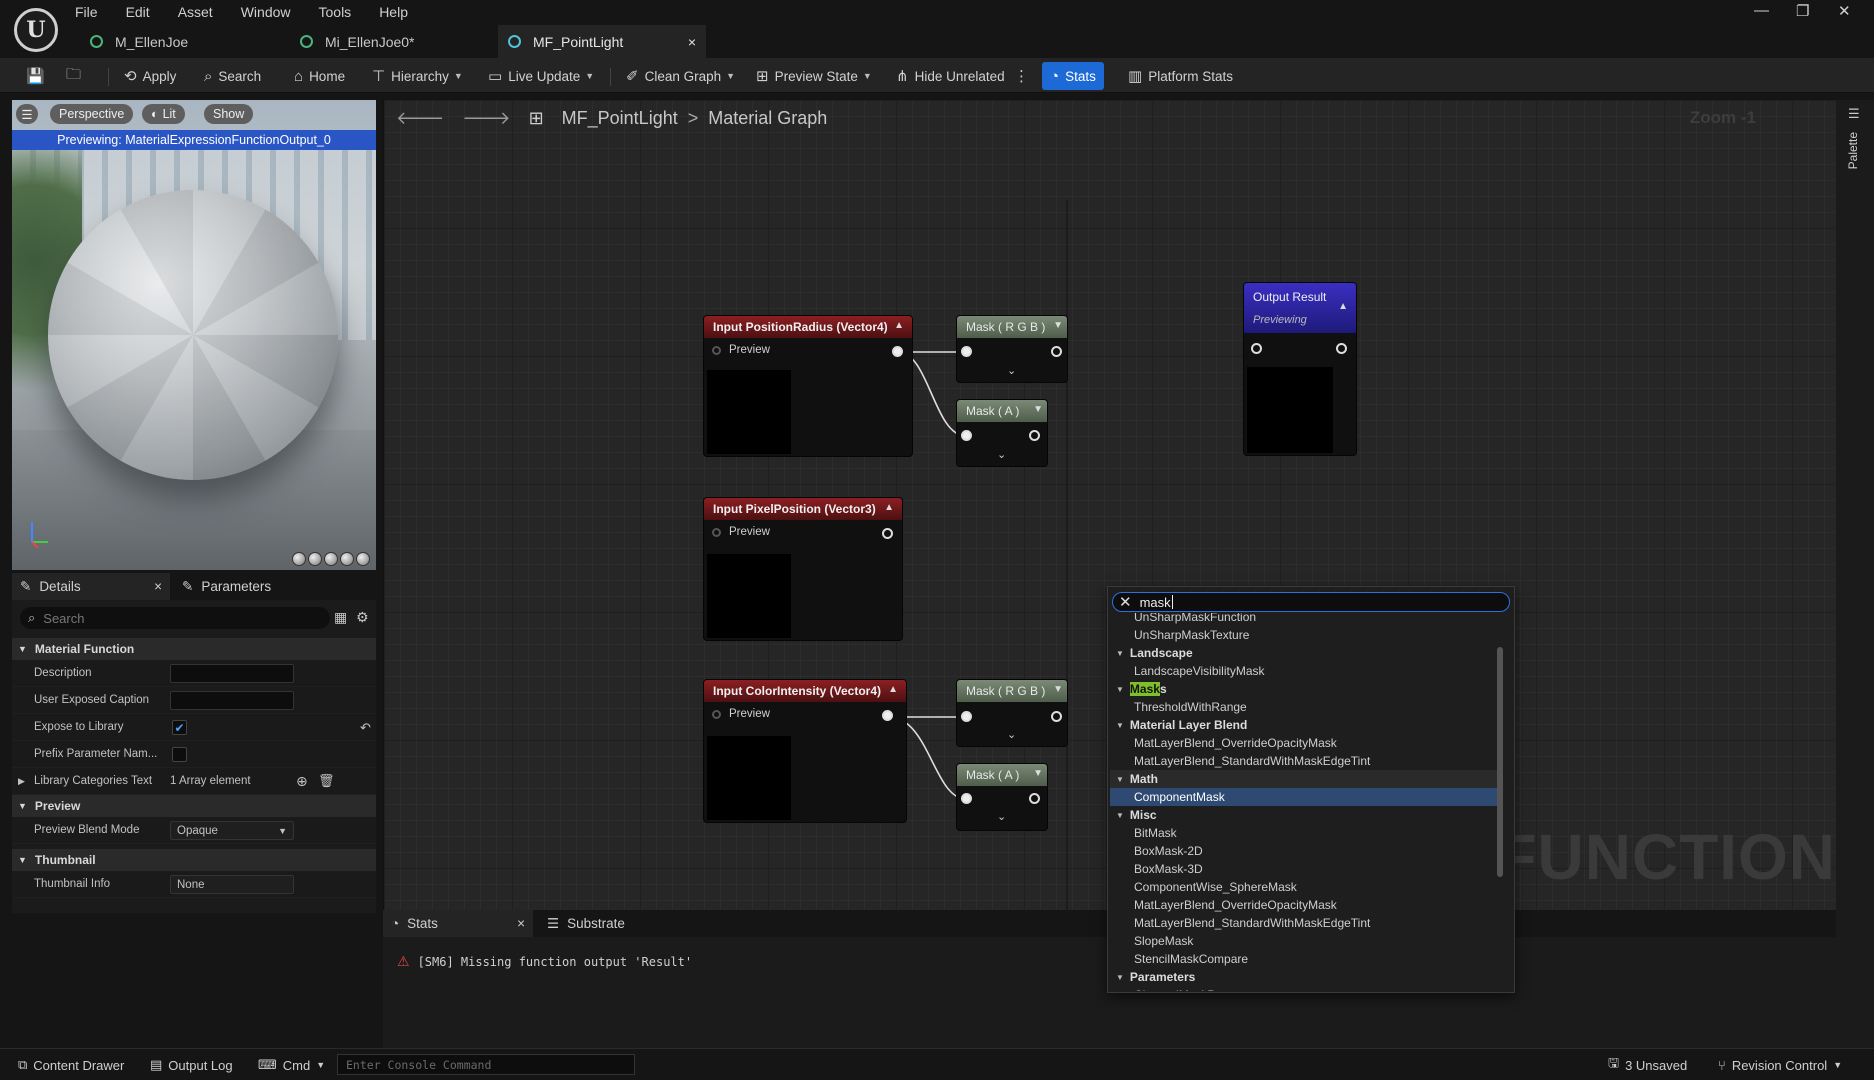 The image size is (1874, 1080). What do you see at coordinates (390, 41) in the screenshot?
I see `tab-mi-ellenjoe0: Mi_EllenJoe0*` at bounding box center [390, 41].